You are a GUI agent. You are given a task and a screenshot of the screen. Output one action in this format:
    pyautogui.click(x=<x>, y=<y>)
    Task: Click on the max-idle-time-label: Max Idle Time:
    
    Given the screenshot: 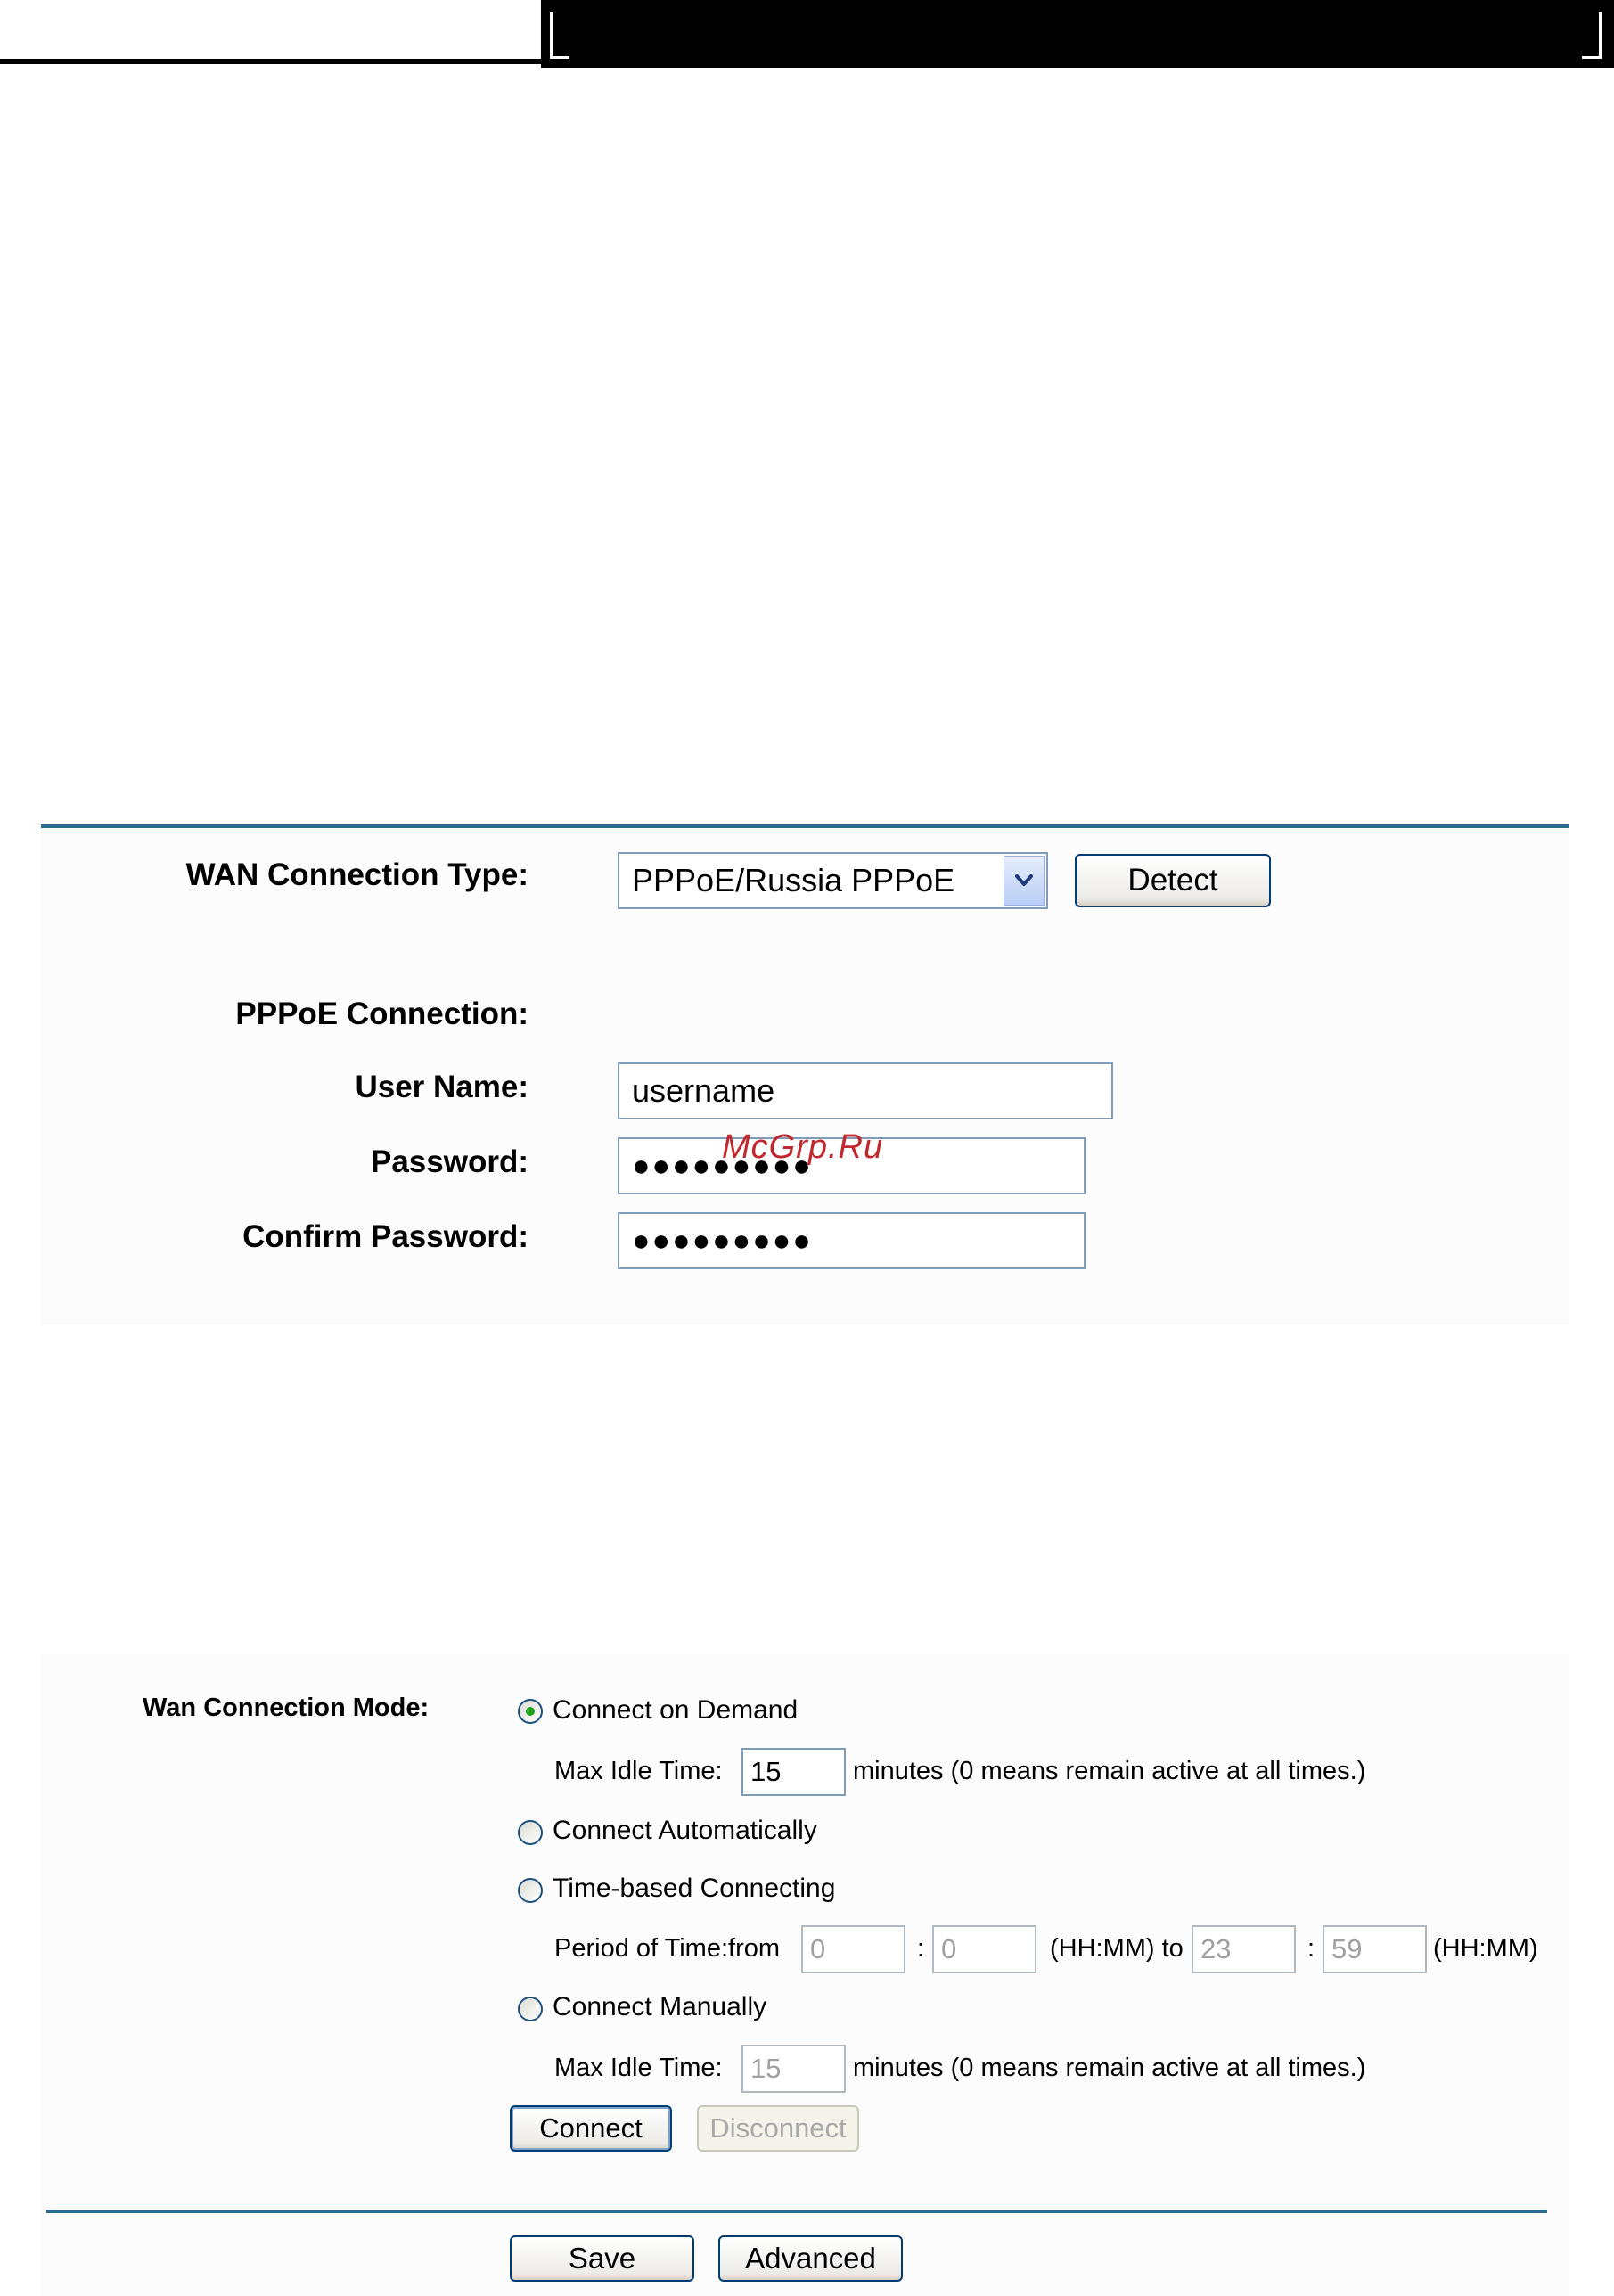 What is the action you would take?
    pyautogui.click(x=638, y=1771)
    